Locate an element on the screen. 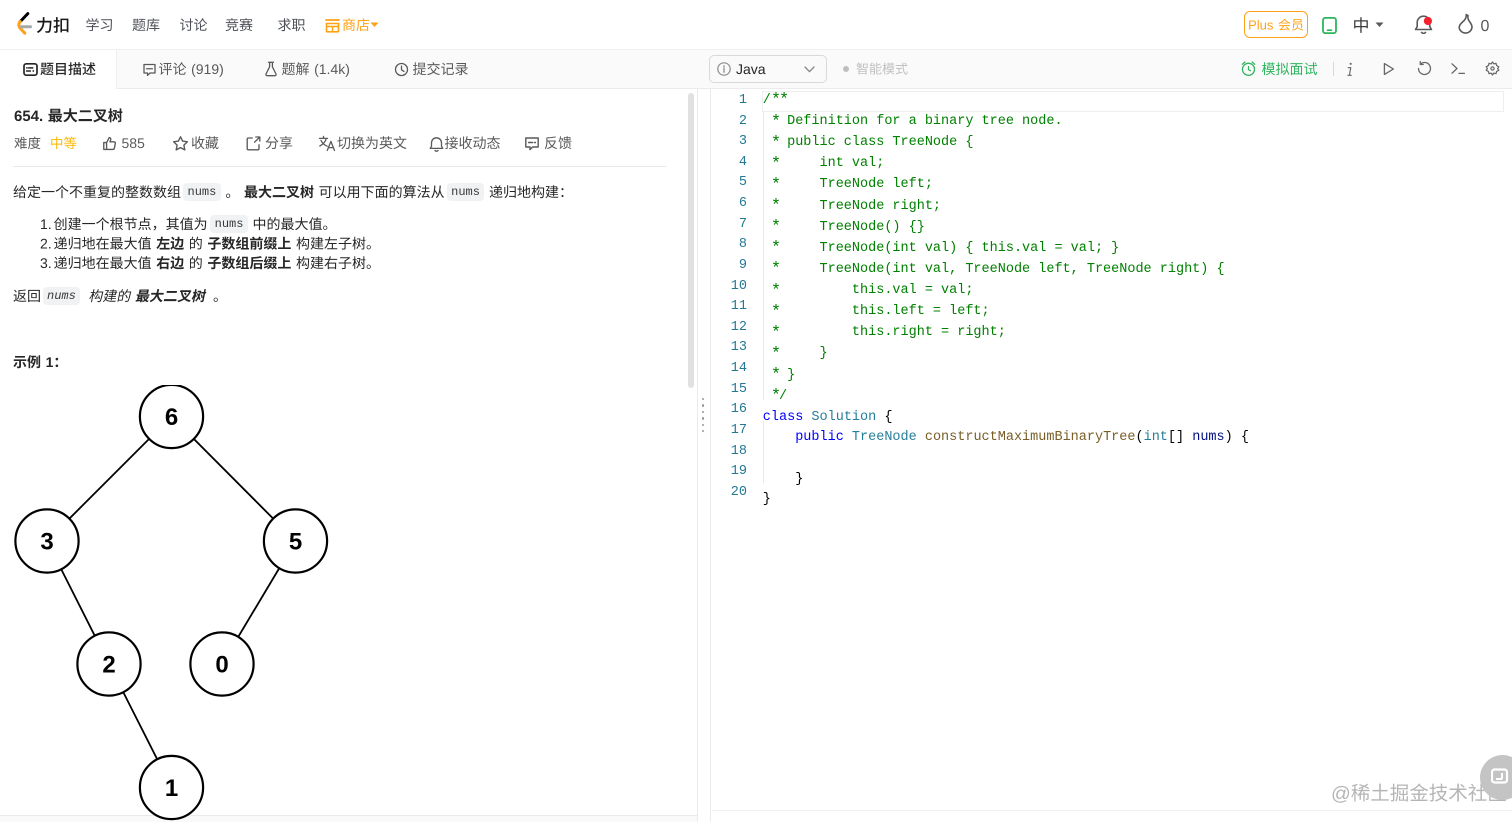 This screenshot has height=823, width=1512. svg-text: 6 is located at coordinates (171, 417).